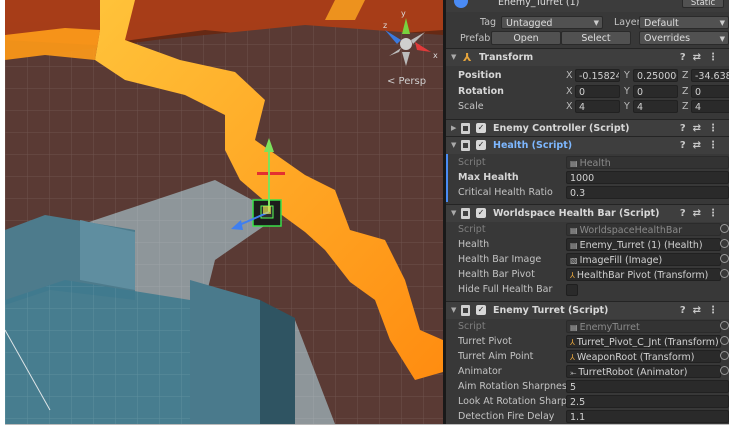 The image size is (729, 431). Describe the element at coordinates (647, 401) in the screenshot. I see `look-sharpness-field: 2.5` at that location.